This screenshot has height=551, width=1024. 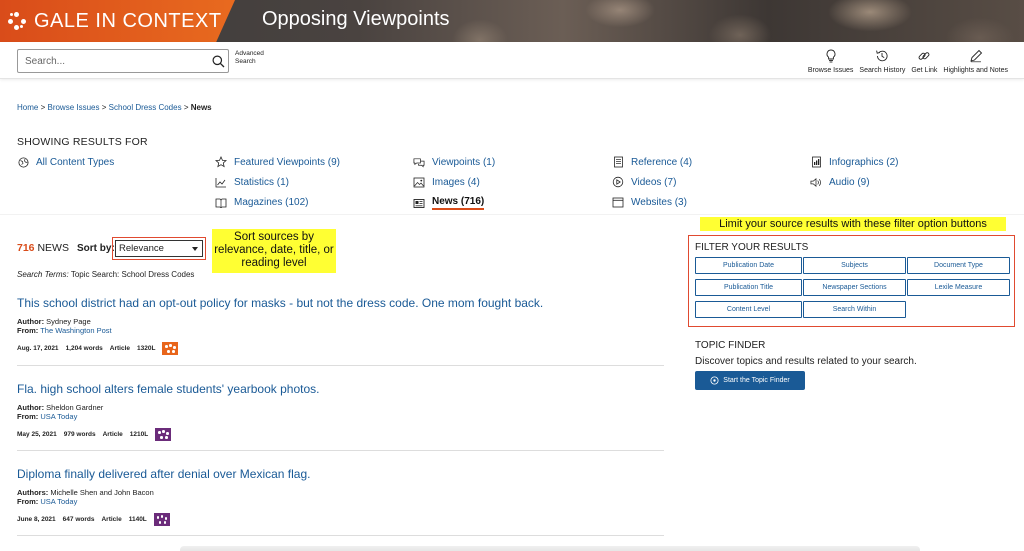 What do you see at coordinates (958, 265) in the screenshot?
I see `filter-document-type-button: Document Type` at bounding box center [958, 265].